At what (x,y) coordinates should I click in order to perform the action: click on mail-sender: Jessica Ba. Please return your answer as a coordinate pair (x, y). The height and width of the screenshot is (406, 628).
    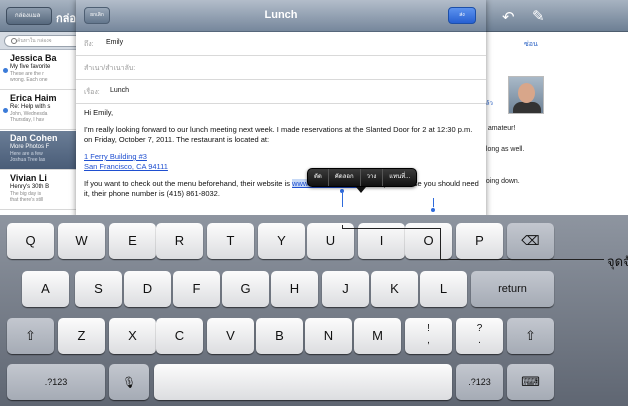
    Looking at the image, I should click on (33, 58).